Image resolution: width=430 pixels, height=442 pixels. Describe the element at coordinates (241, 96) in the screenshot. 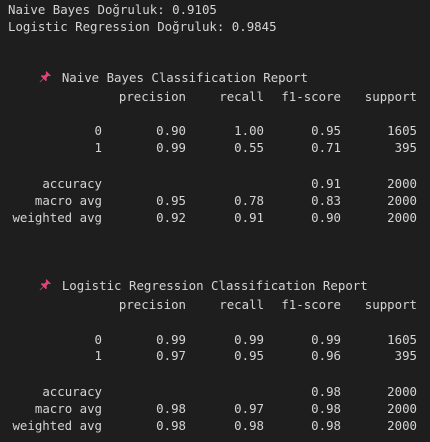

I see `nb-header-recall: recall` at that location.